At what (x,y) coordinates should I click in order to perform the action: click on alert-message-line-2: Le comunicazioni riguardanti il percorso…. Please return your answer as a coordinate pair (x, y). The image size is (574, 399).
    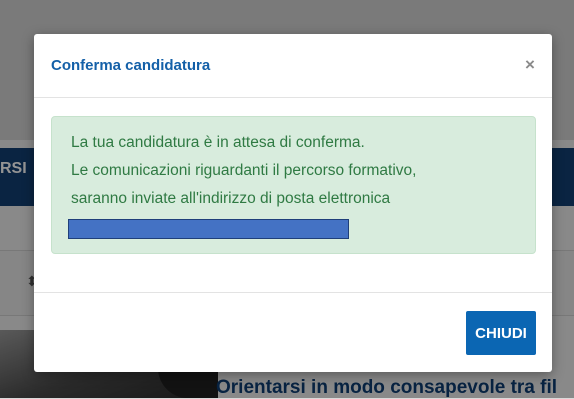
    Looking at the image, I should click on (244, 170).